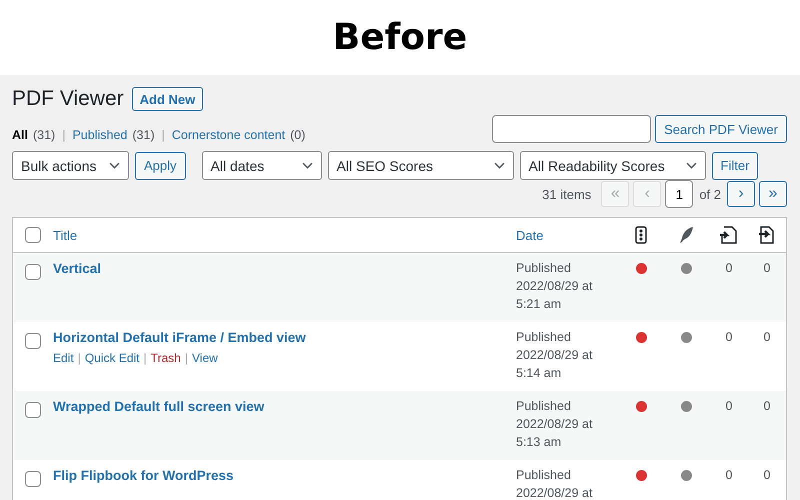 The width and height of the screenshot is (800, 500). I want to click on feather-icon, so click(686, 235).